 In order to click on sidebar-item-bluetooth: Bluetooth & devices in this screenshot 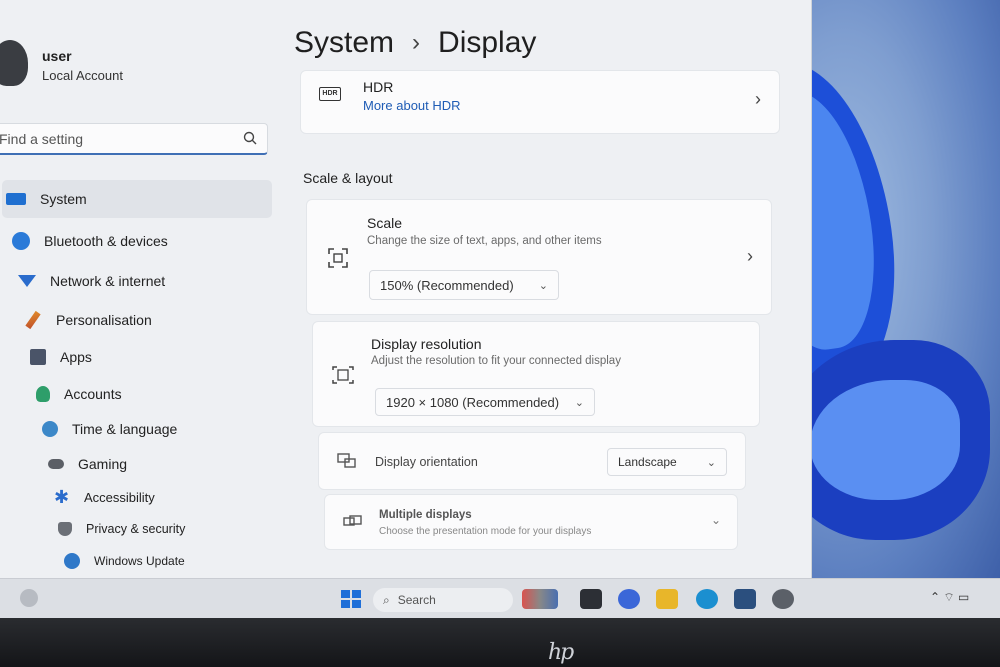, I will do `click(137, 241)`.